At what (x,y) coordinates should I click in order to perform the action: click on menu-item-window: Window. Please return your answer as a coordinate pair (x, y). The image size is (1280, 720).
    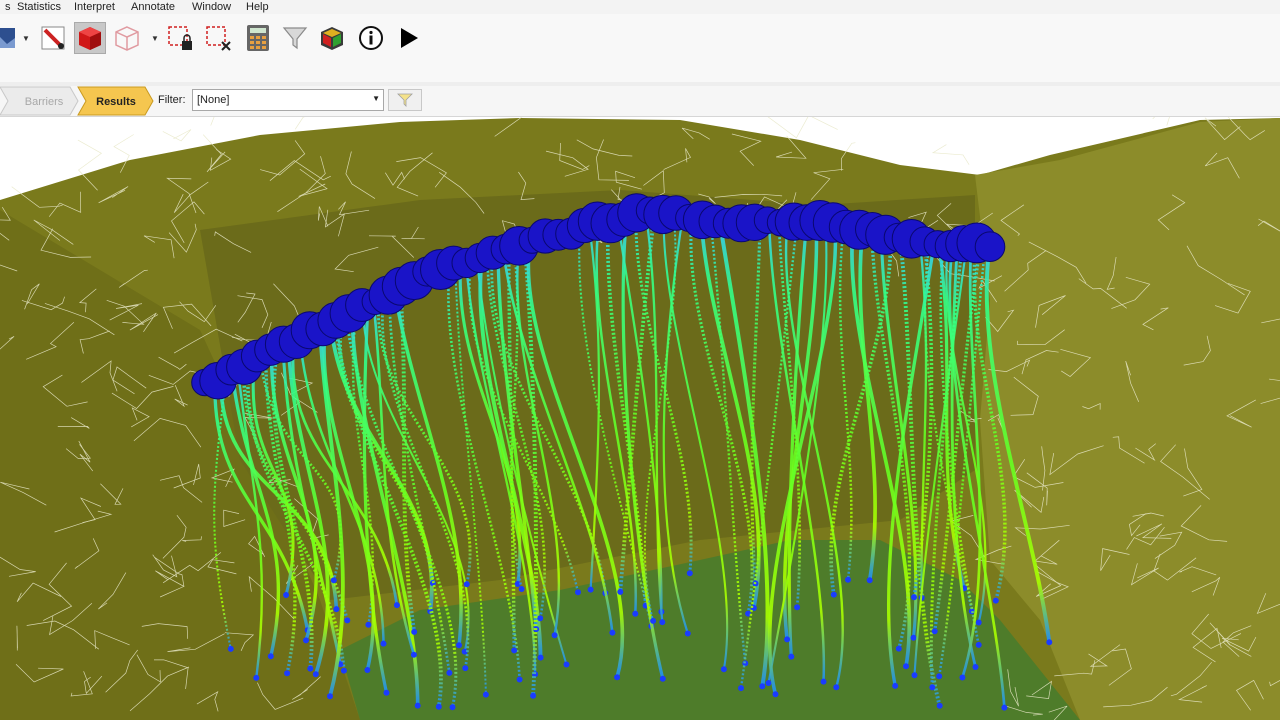
    Looking at the image, I should click on (211, 7).